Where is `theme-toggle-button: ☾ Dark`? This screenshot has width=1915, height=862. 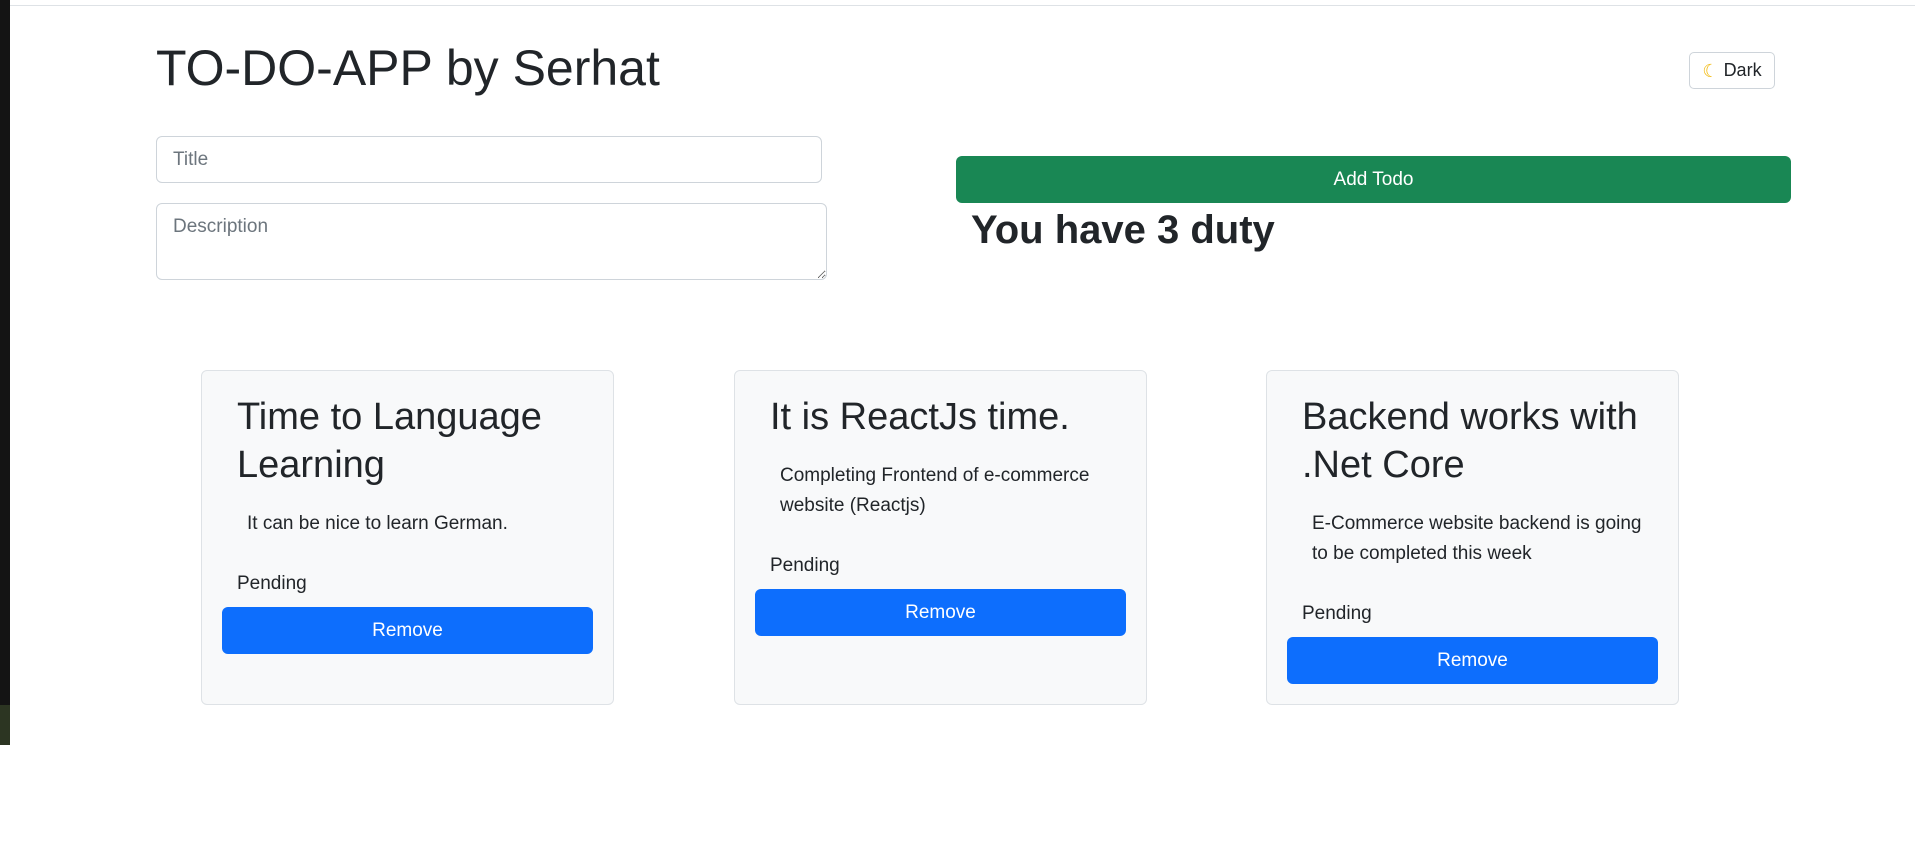 theme-toggle-button: ☾ Dark is located at coordinates (1732, 70).